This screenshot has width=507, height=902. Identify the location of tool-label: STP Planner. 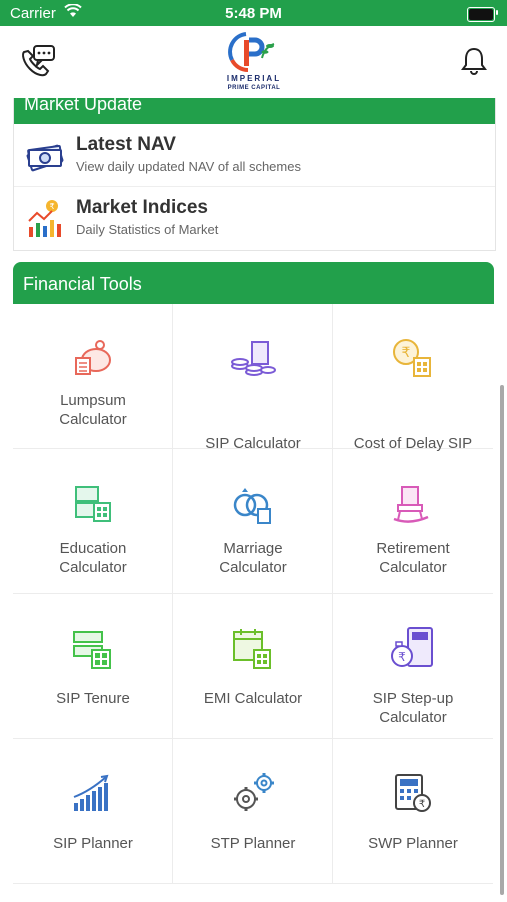
(253, 843).